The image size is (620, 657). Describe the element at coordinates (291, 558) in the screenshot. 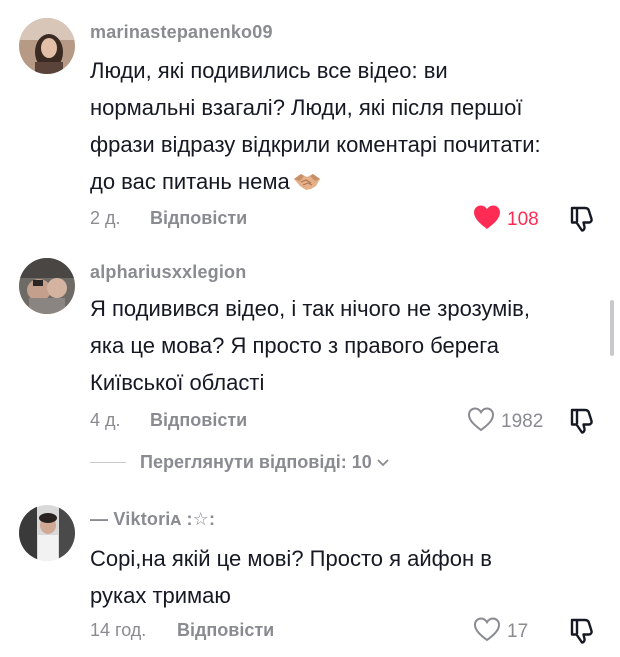

I see `comment-line: Сорі,на якій це мові? Просто я айфон в` at that location.